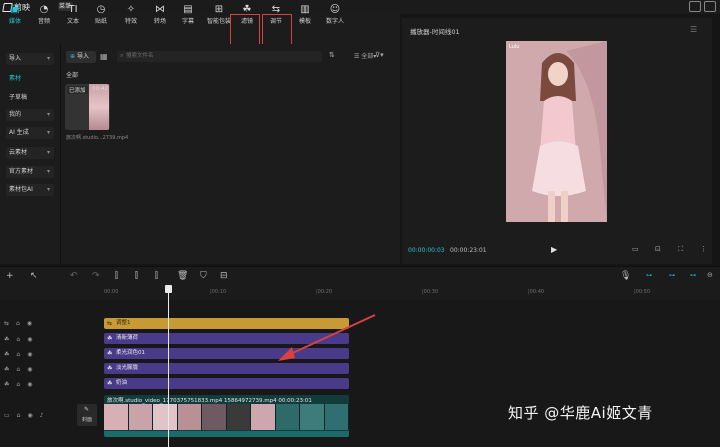  Describe the element at coordinates (379, 55) in the screenshot. I see `filter-funnel-icon: ⊽▾` at that location.